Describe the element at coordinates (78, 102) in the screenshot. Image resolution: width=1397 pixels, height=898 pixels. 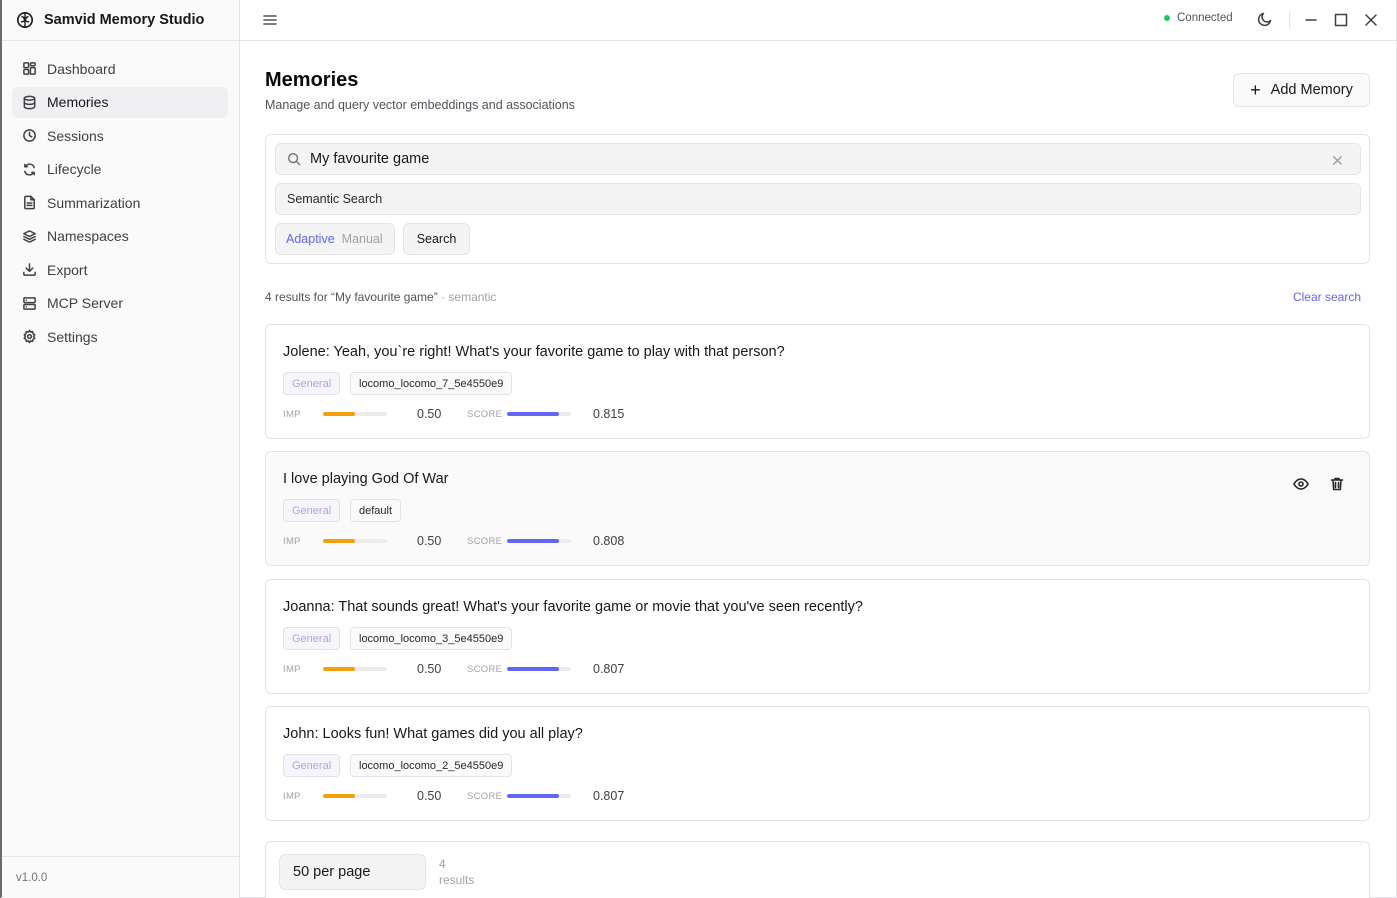
I see `sidebar-item-label: Memories` at that location.